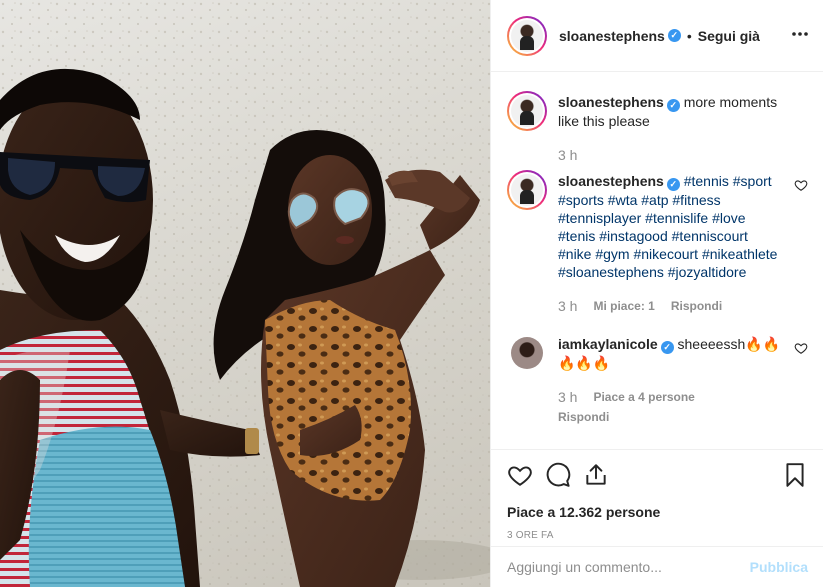  I want to click on bookmark-icon, so click(795, 475).